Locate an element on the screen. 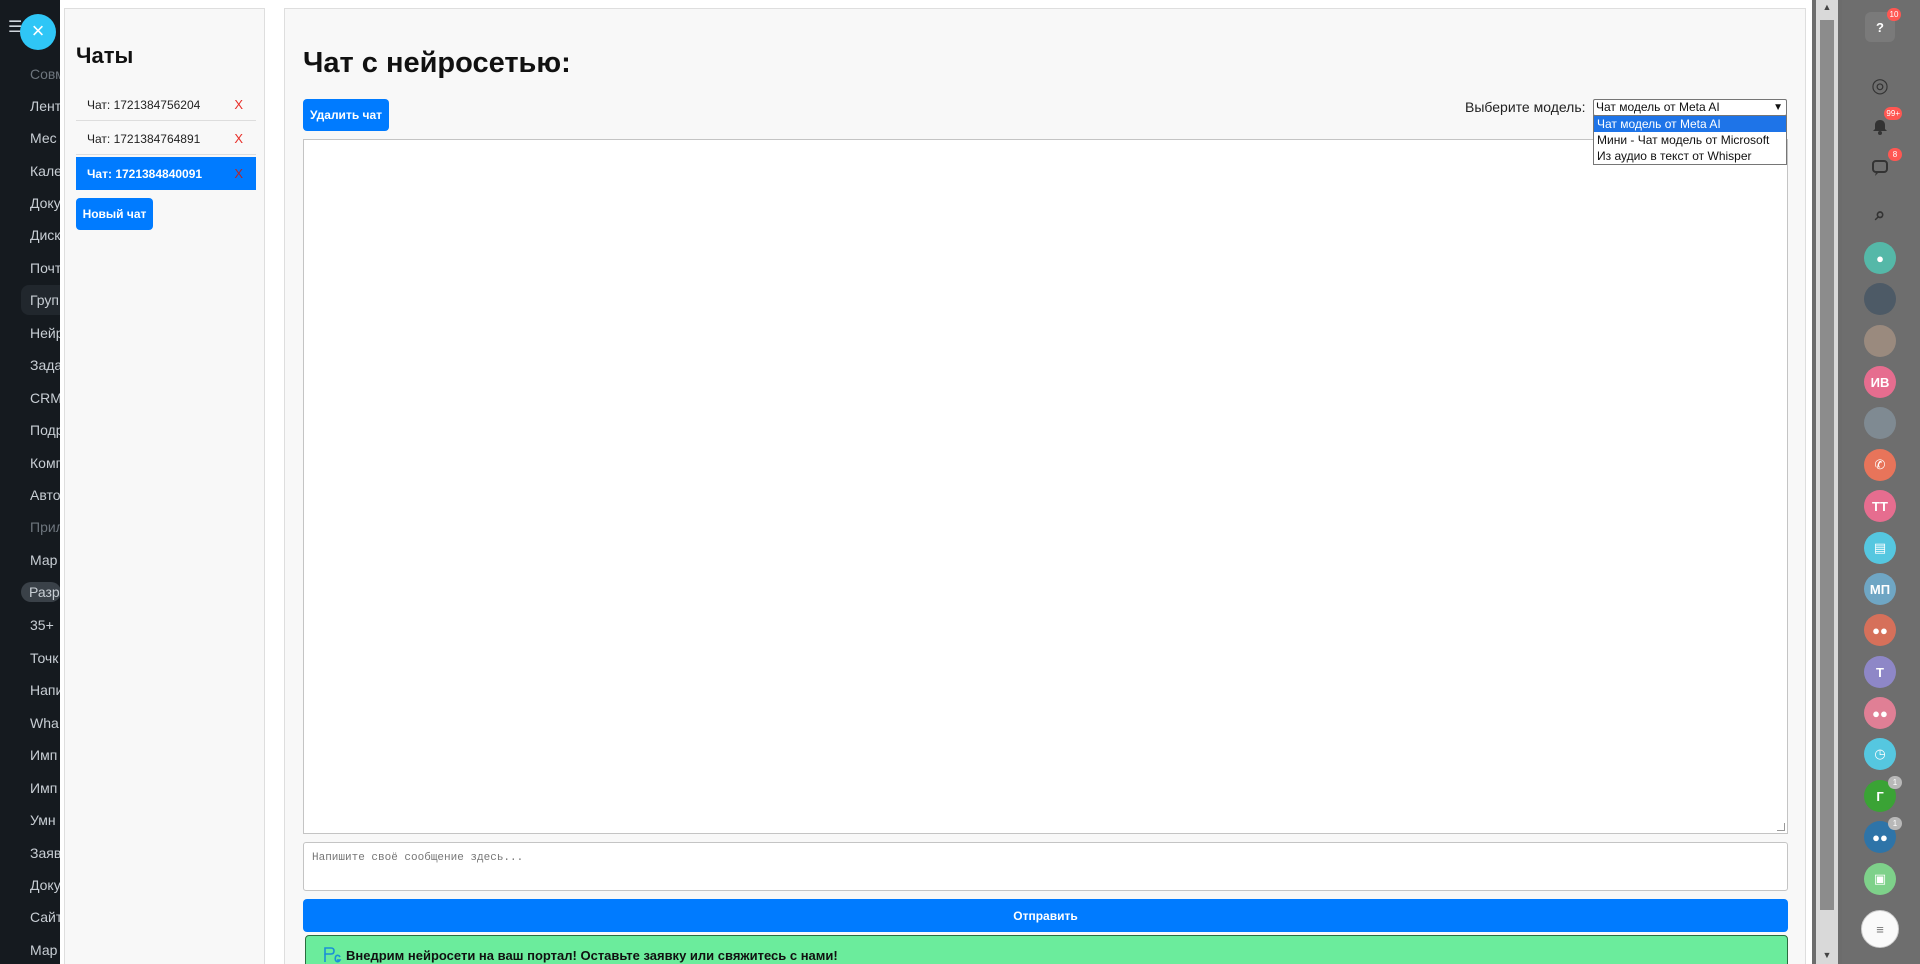  chat-list-item: Чат: 1721384756204 X is located at coordinates (166, 104).